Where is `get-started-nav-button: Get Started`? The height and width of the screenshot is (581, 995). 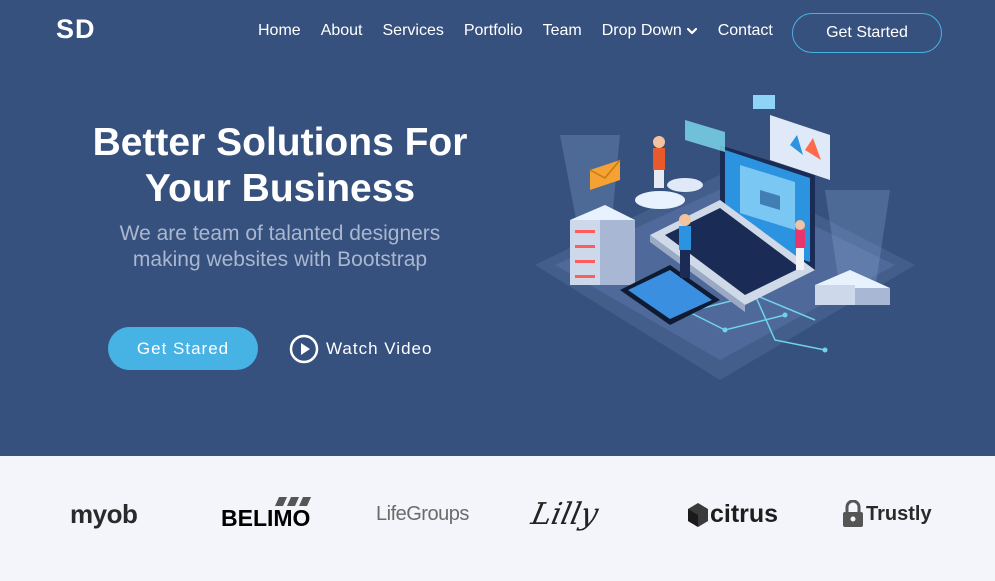 get-started-nav-button: Get Started is located at coordinates (867, 33).